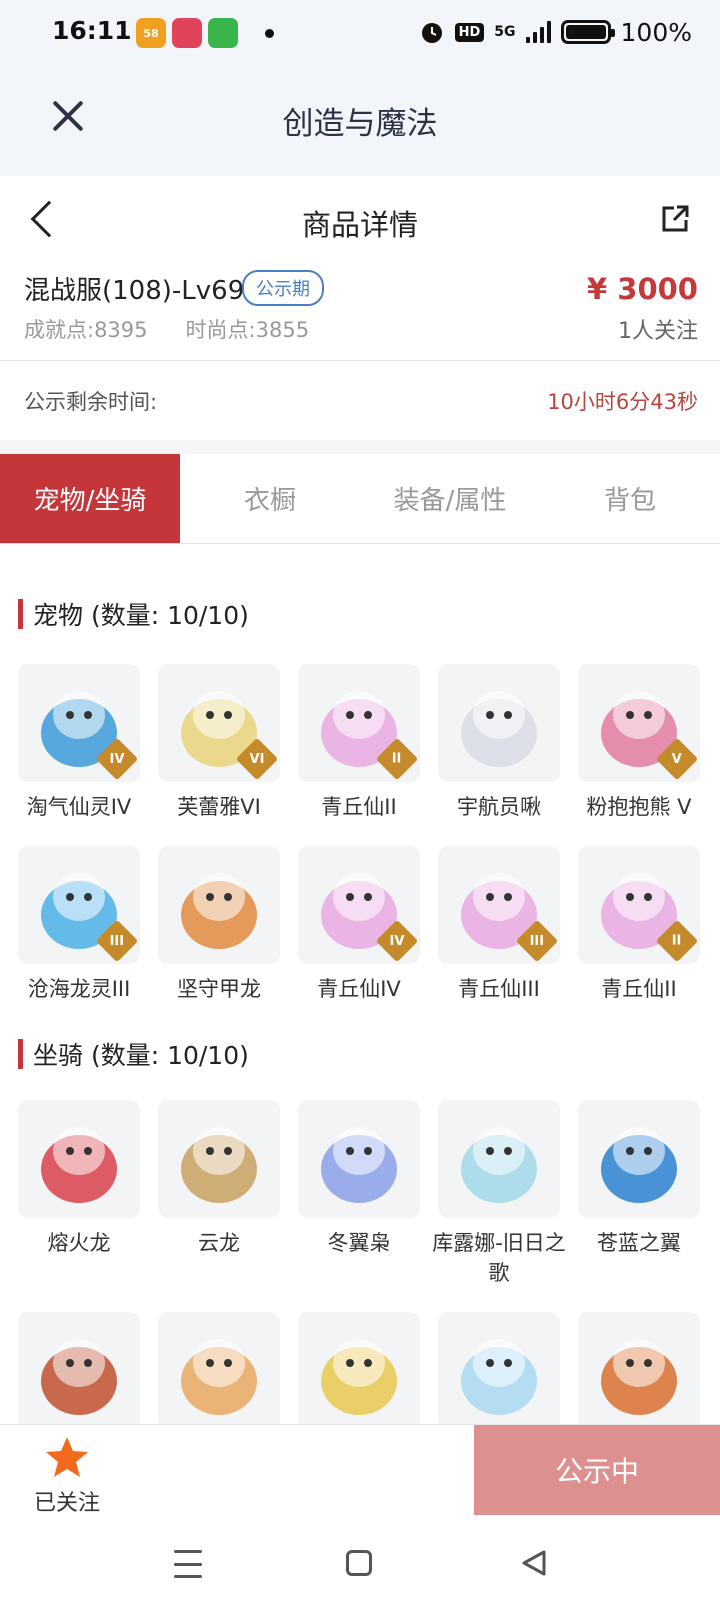 The height and width of the screenshot is (1612, 720). I want to click on section-gap, so click(360, 447).